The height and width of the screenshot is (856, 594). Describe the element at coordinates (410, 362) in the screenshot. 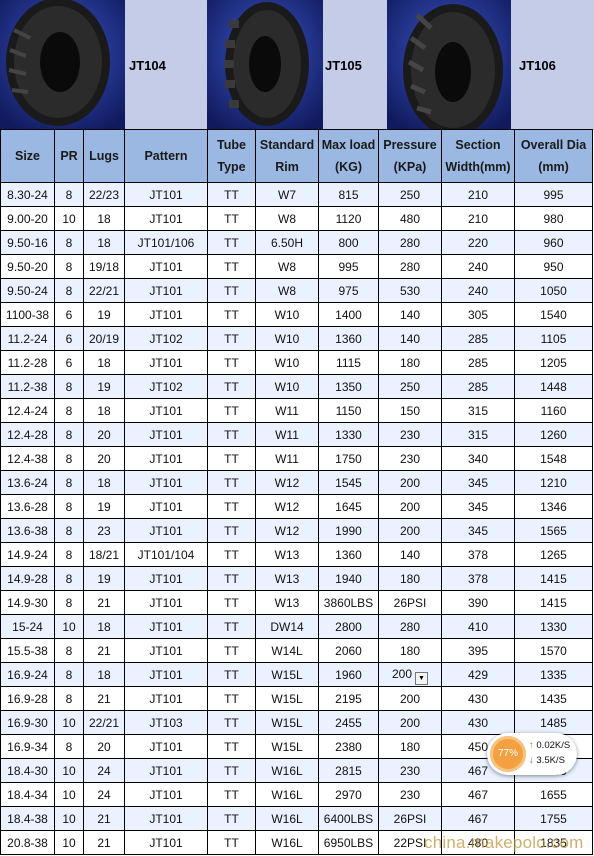

I see `cell-pressure: 180` at that location.